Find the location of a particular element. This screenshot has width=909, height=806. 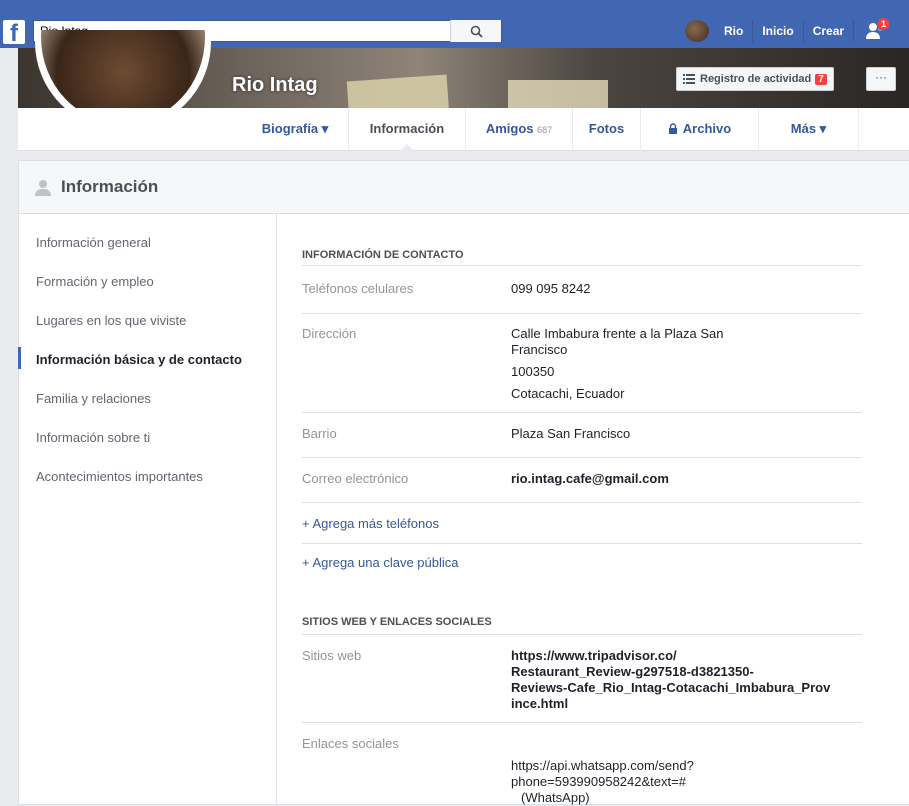

tab-more: Más ▾ is located at coordinates (809, 129).